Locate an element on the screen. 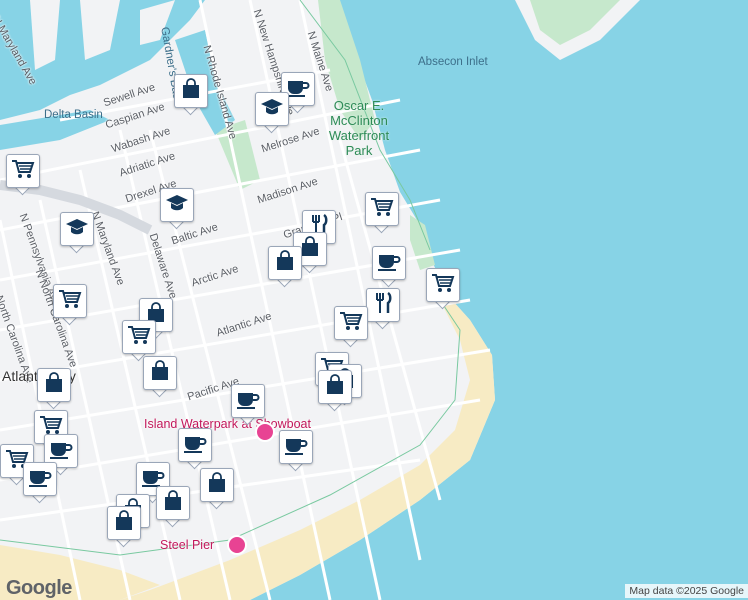 The width and height of the screenshot is (748, 600). restaurant-icon is located at coordinates (383, 305).